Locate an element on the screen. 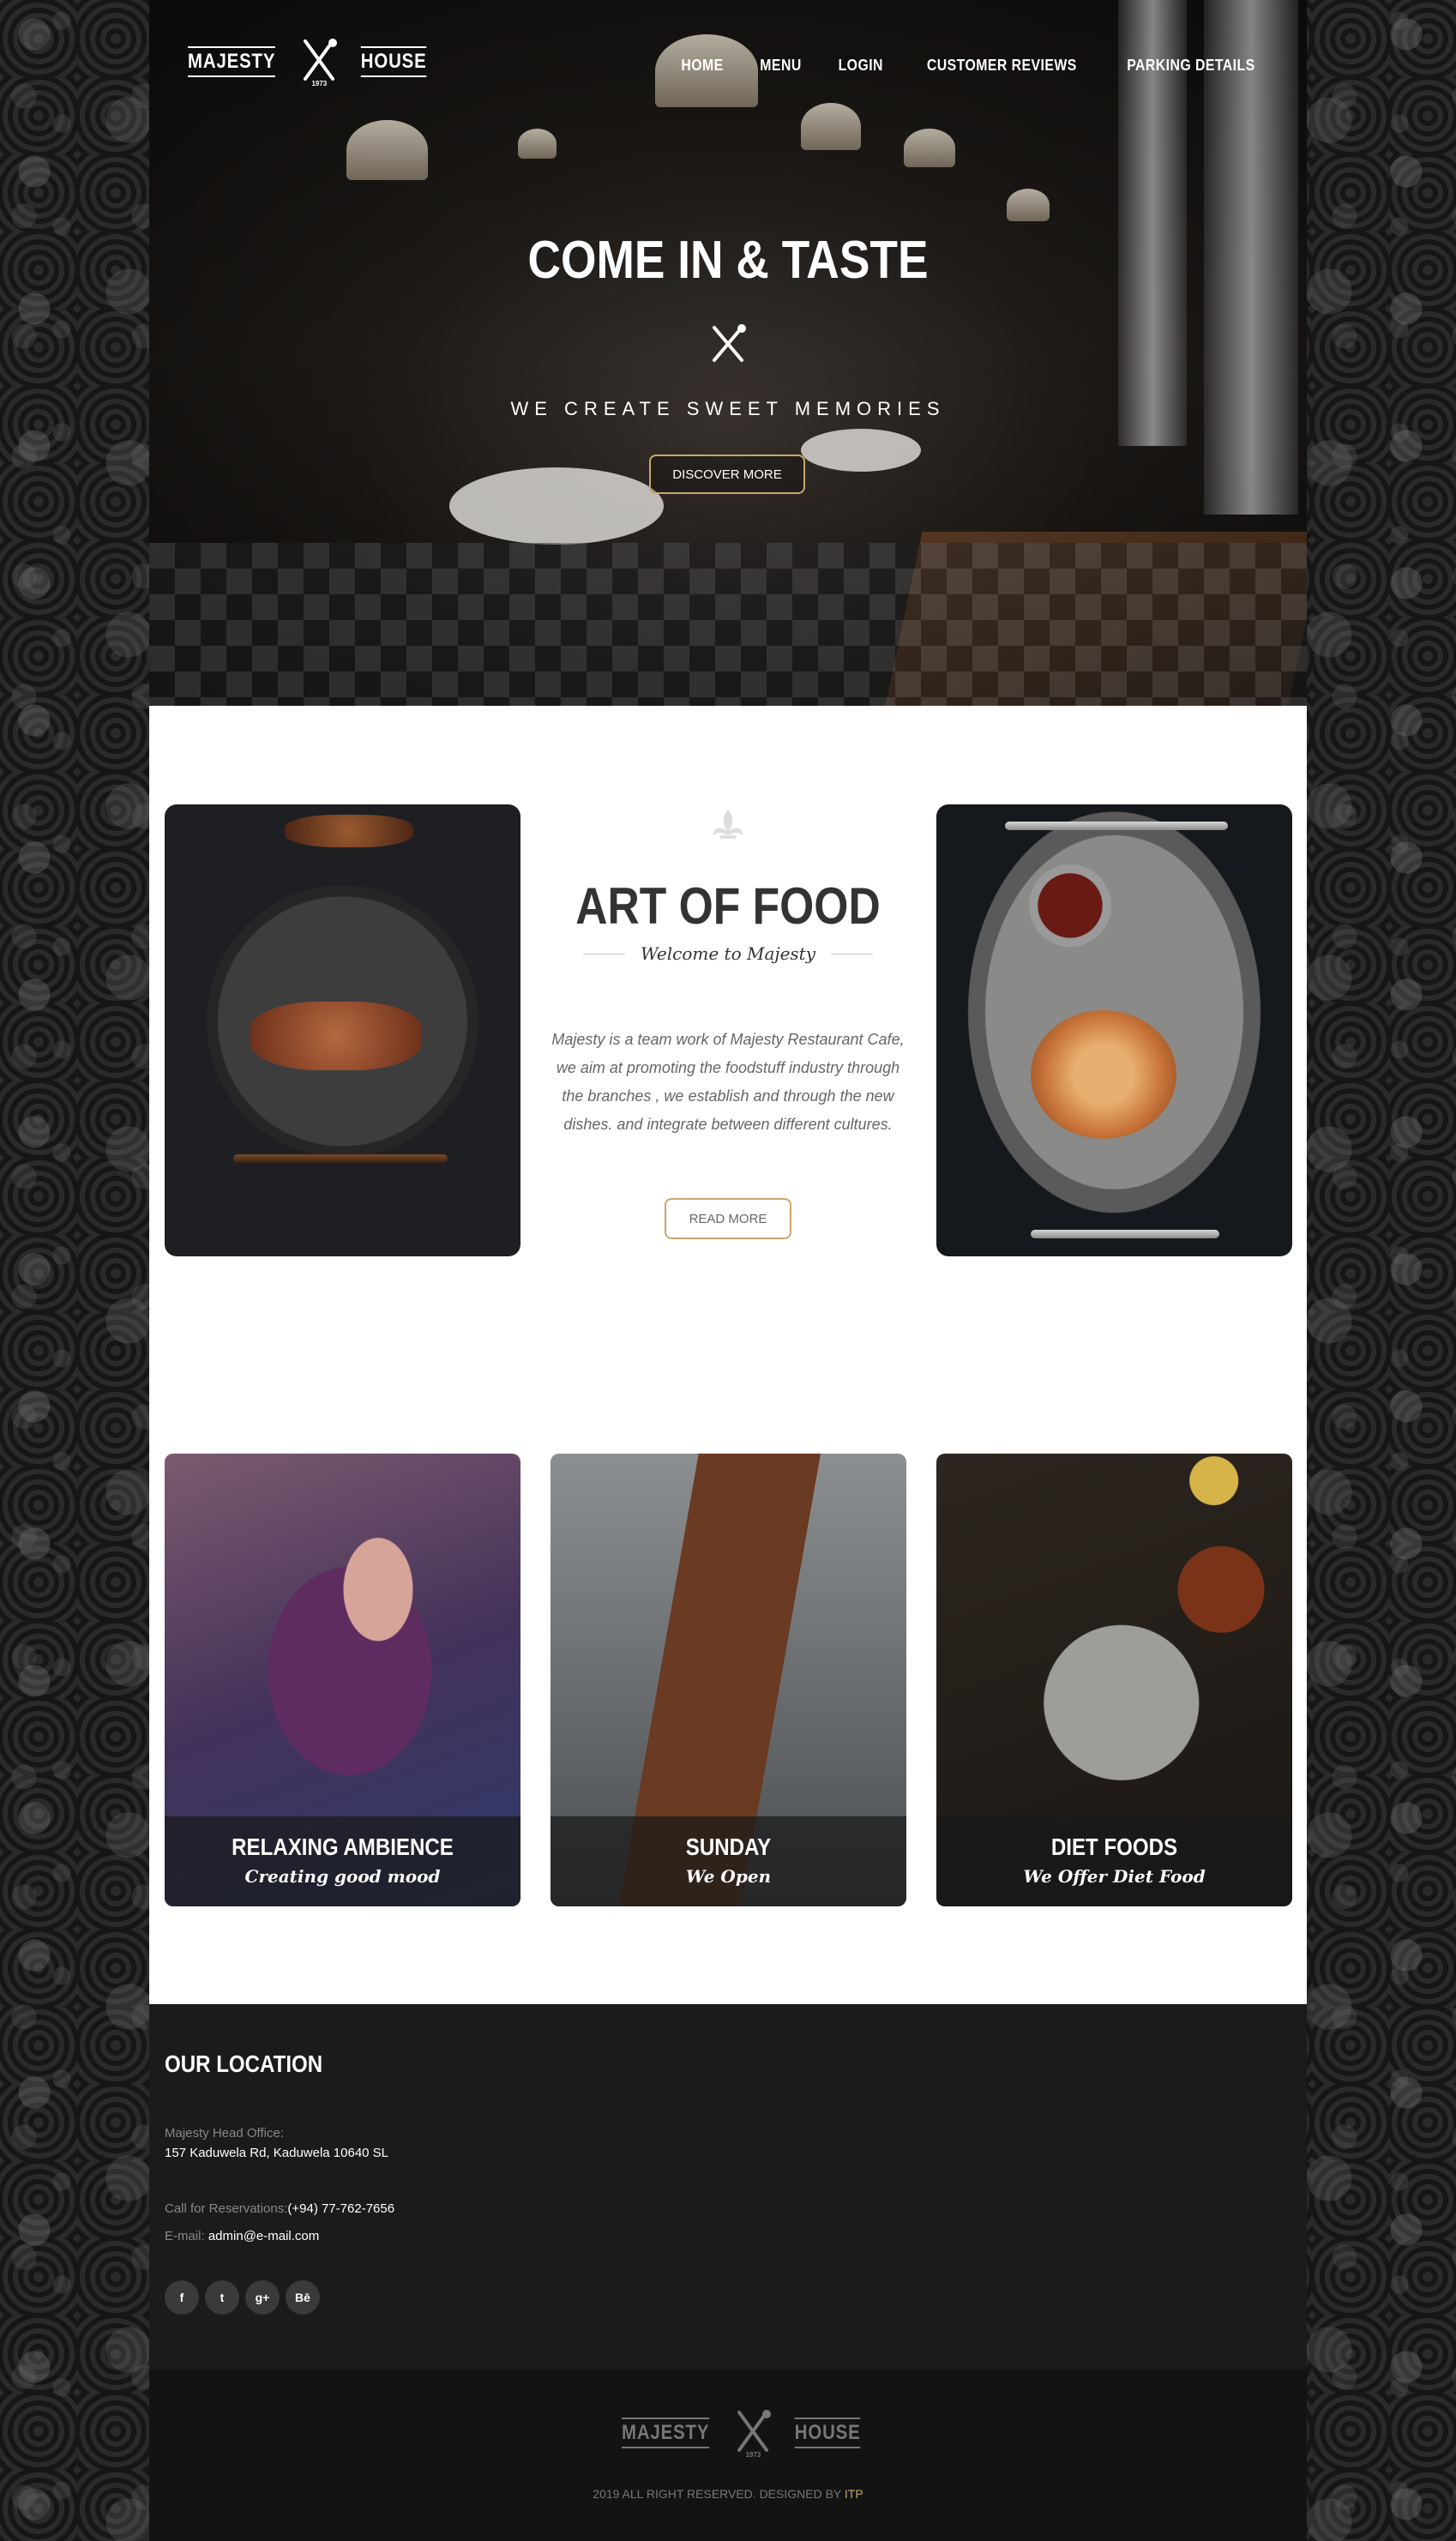 This screenshot has width=1456, height=2541. feature-caption: RELAXING AMBIENCE Creating good mood is located at coordinates (343, 1861).